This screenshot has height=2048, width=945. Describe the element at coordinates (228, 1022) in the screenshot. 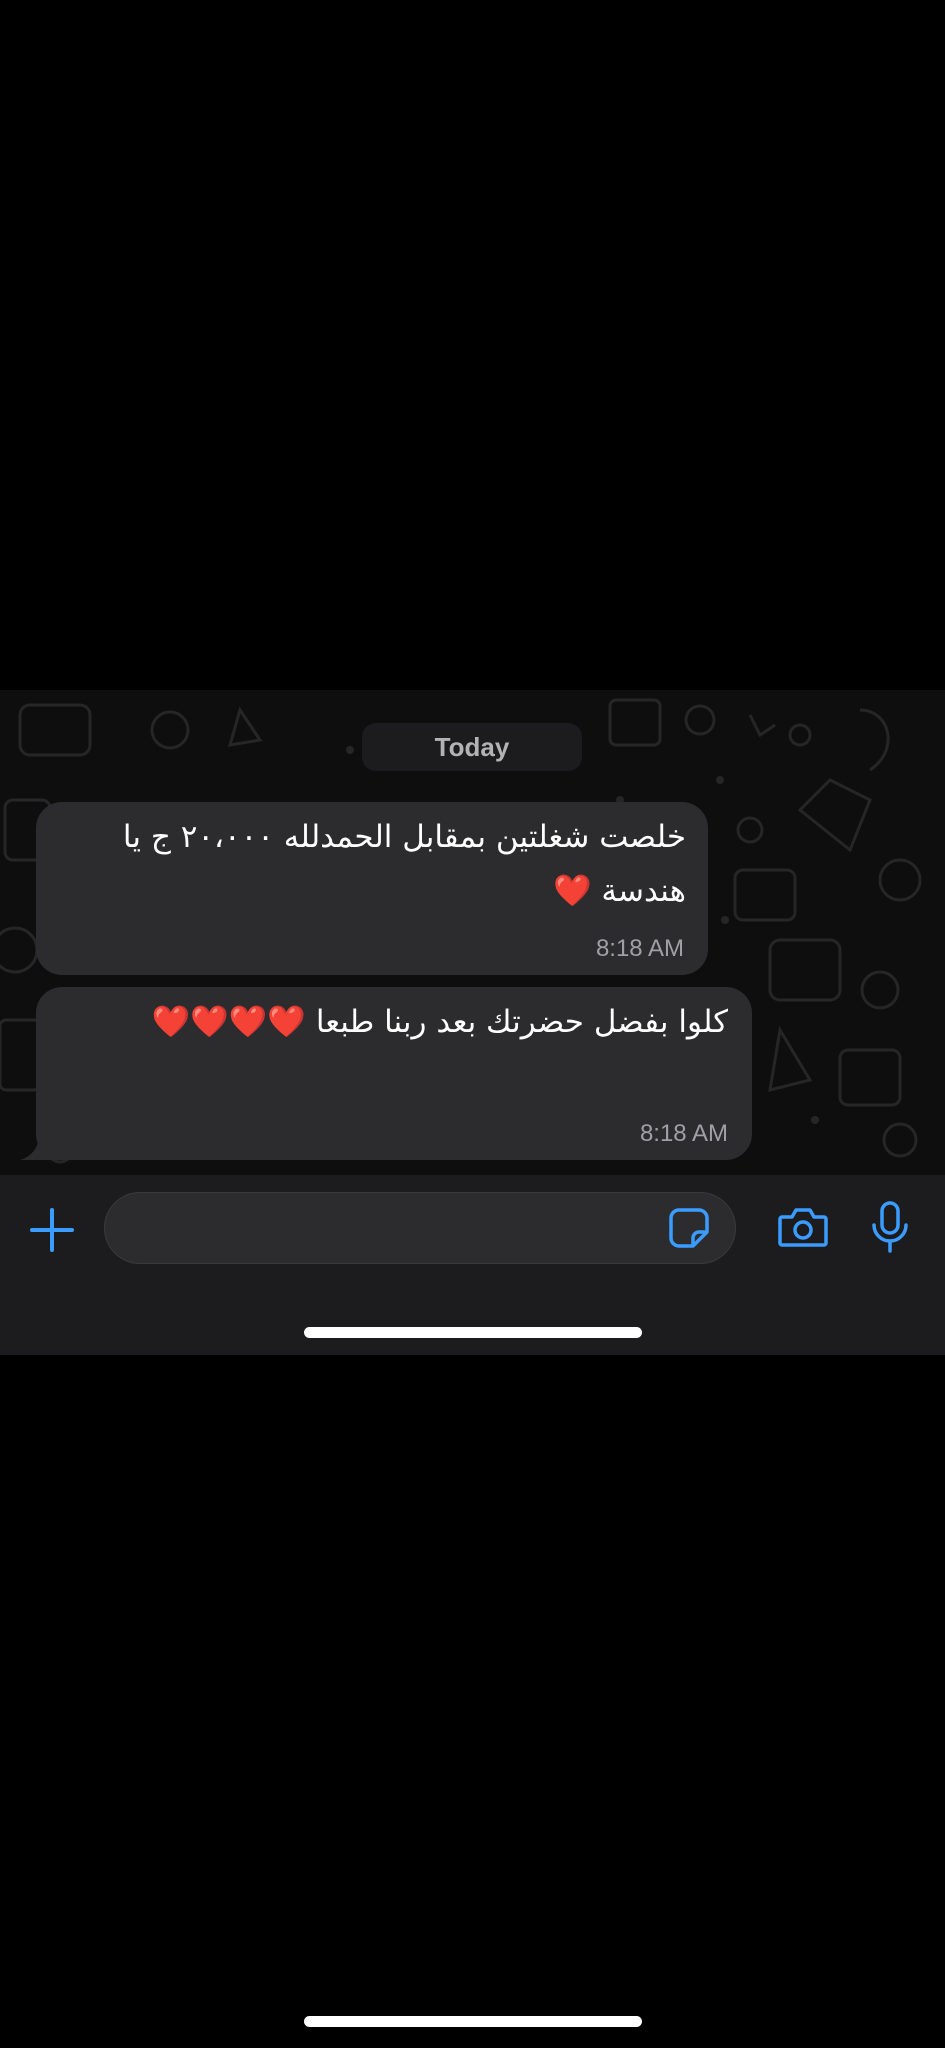

I see `heart-emoji: ❤️❤️❤️❤️` at that location.